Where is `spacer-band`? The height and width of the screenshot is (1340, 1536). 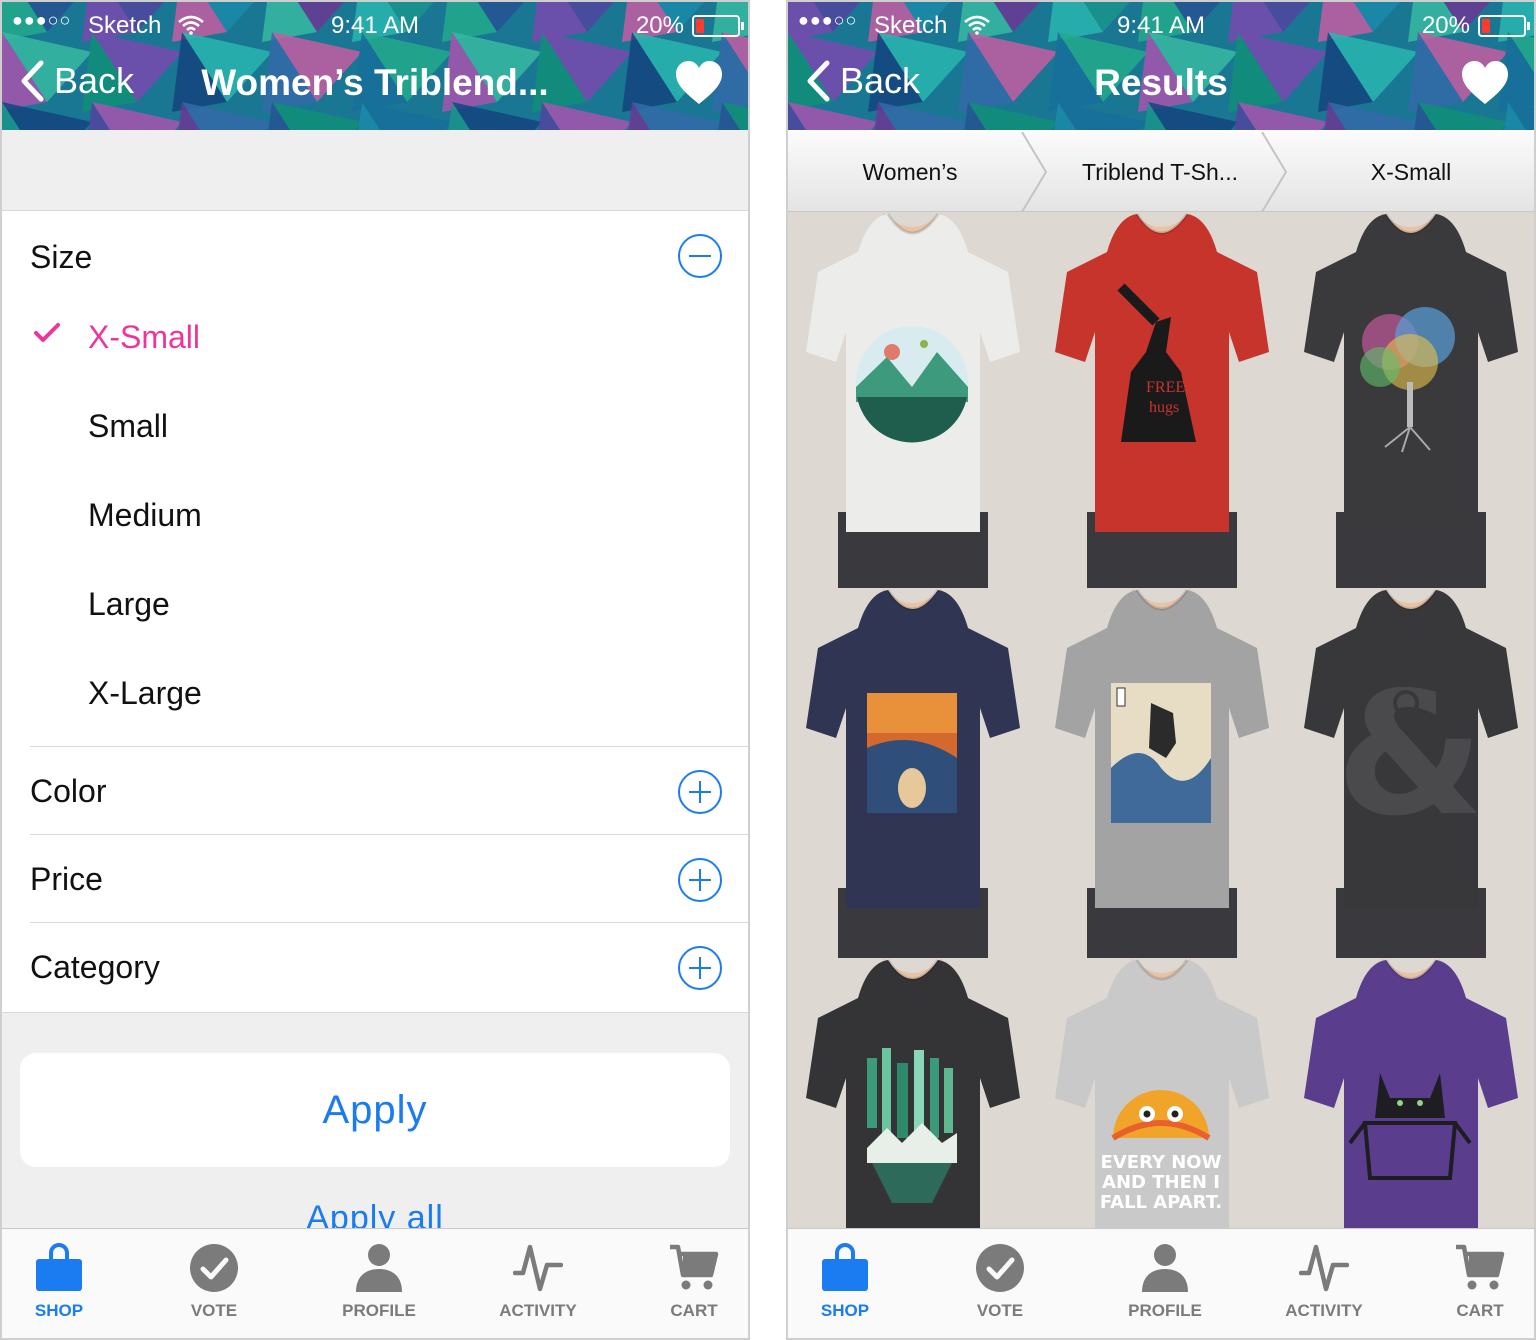
spacer-band is located at coordinates (375, 170).